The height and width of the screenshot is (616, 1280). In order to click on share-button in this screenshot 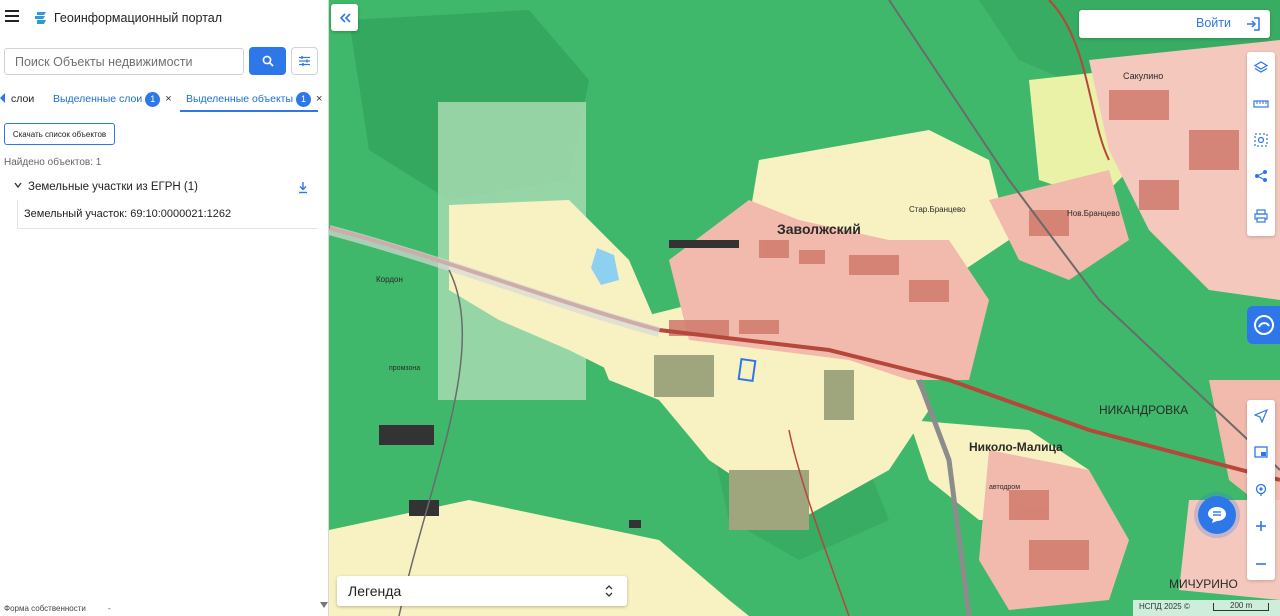, I will do `click(1261, 176)`.